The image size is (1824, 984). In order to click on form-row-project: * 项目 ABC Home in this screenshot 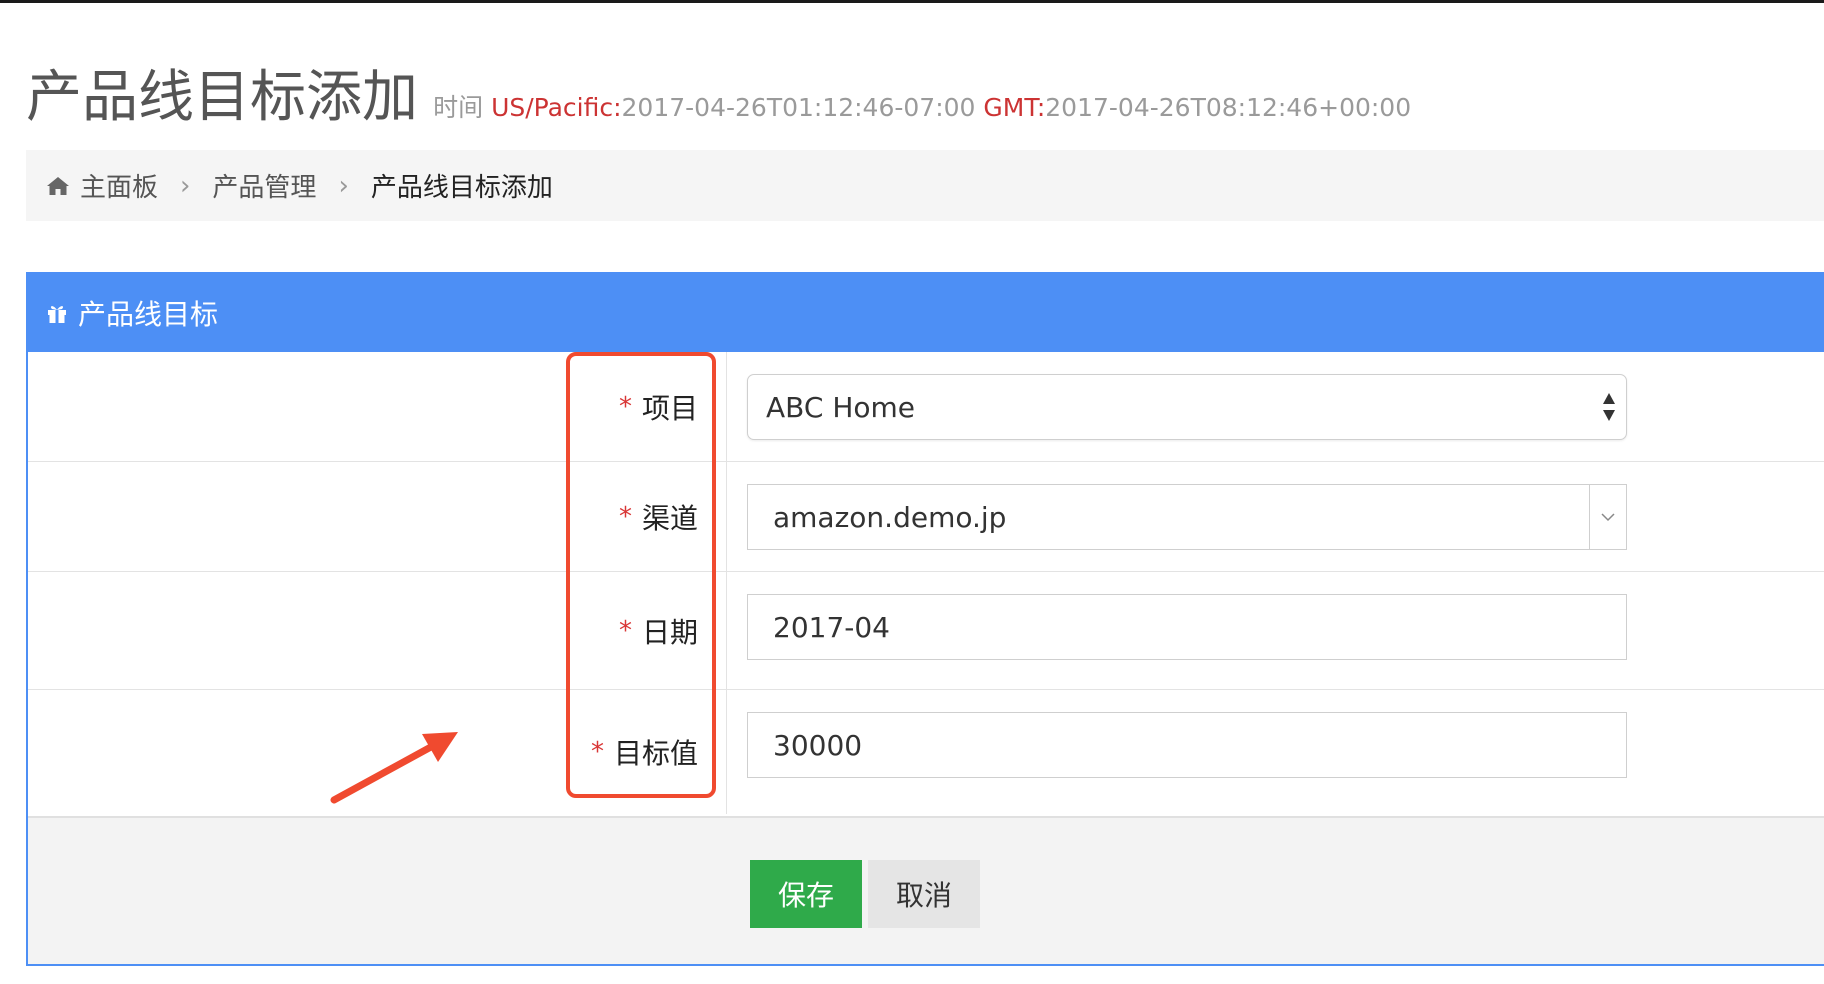, I will do `click(926, 407)`.